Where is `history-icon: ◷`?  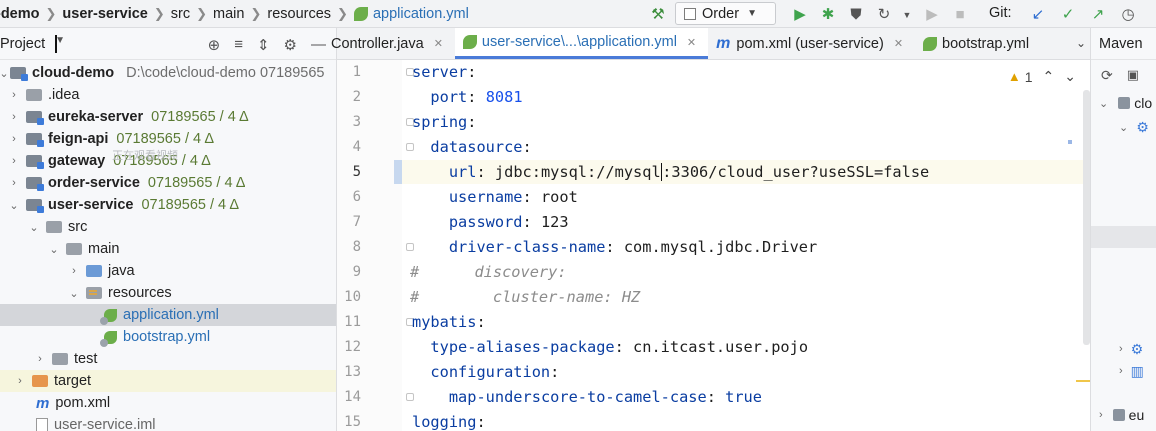
history-icon: ◷ is located at coordinates (1128, 14).